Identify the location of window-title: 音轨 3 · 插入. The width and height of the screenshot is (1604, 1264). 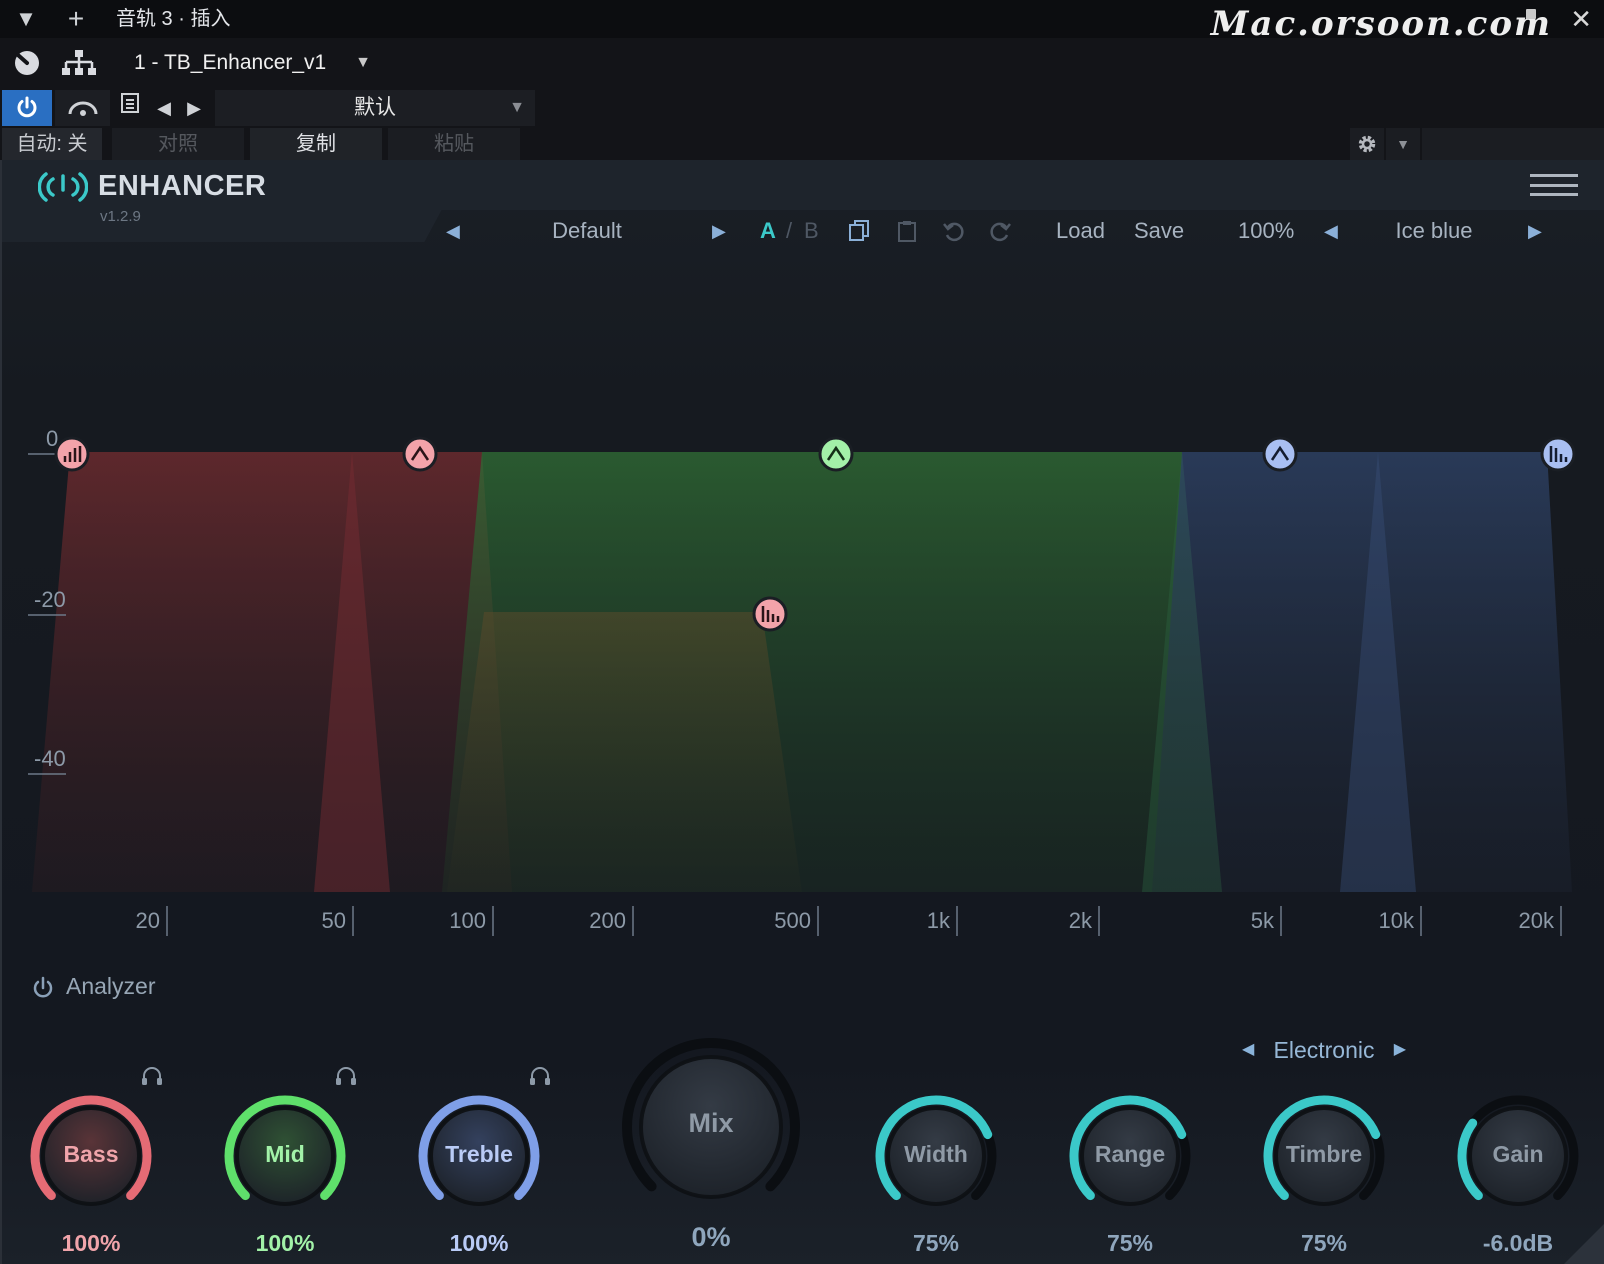
(173, 19).